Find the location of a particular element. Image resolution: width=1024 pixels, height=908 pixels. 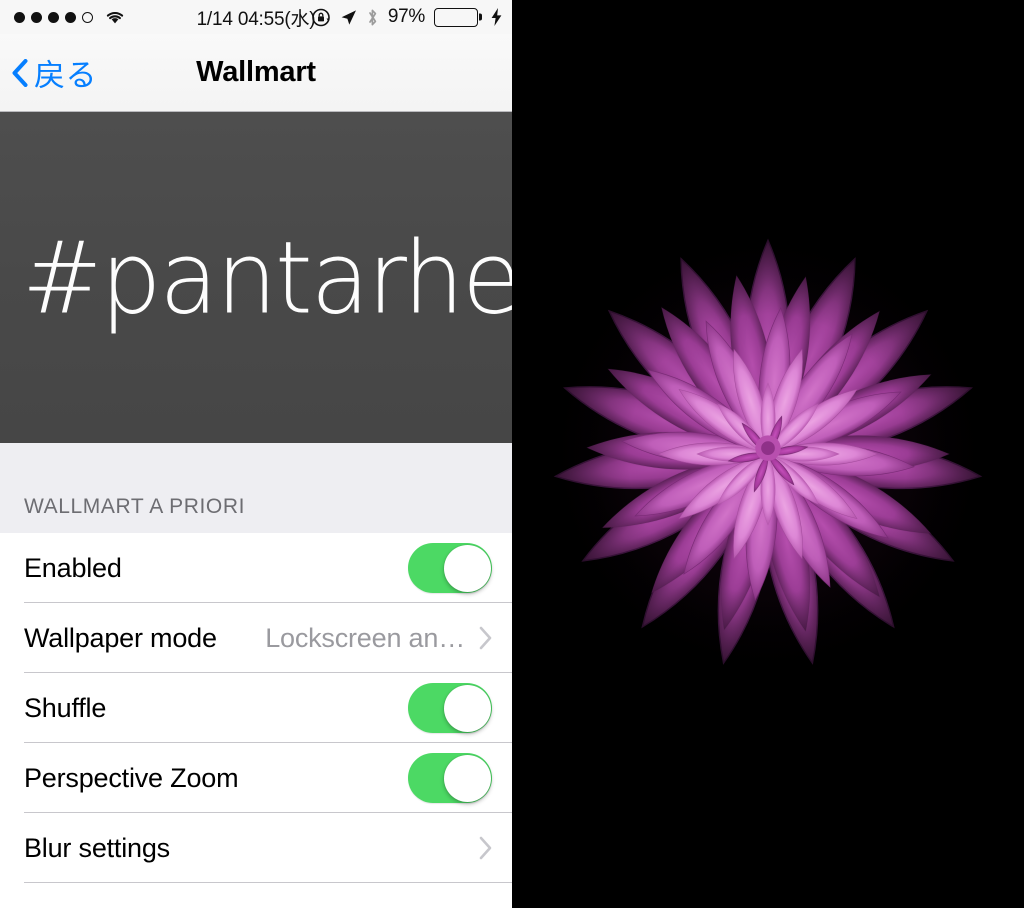

battery-icon is located at coordinates (456, 17).